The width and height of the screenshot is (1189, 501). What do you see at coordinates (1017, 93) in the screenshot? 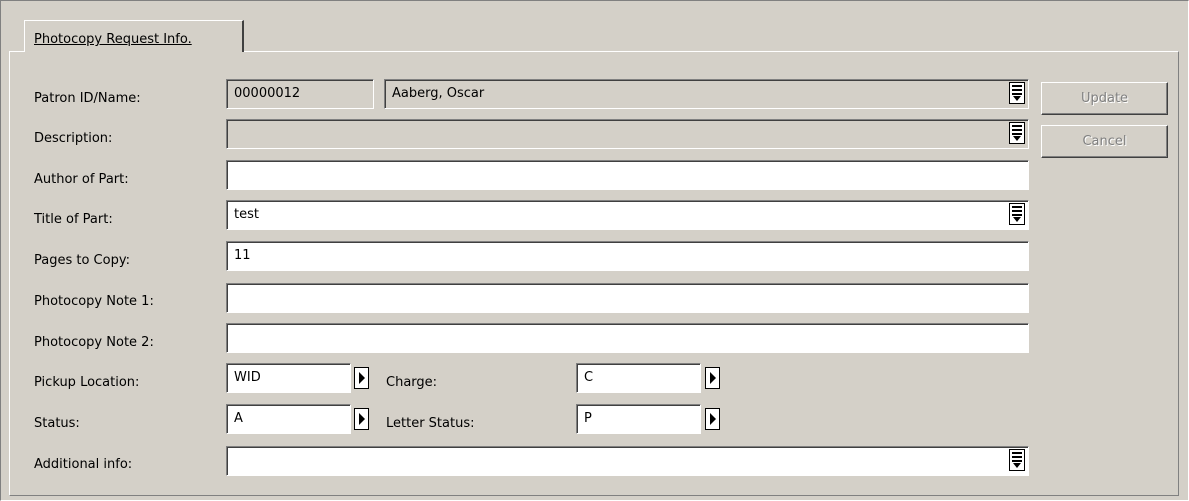
I see `patron-lookup-icon` at bounding box center [1017, 93].